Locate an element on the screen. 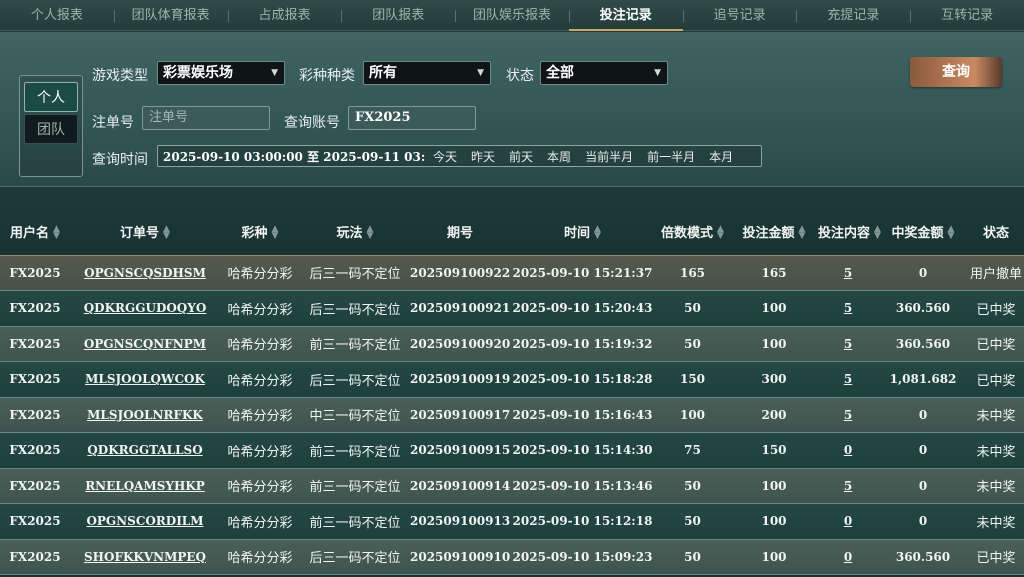 This screenshot has height=577, width=1024. table-cell: 202509100921 is located at coordinates (460, 308).